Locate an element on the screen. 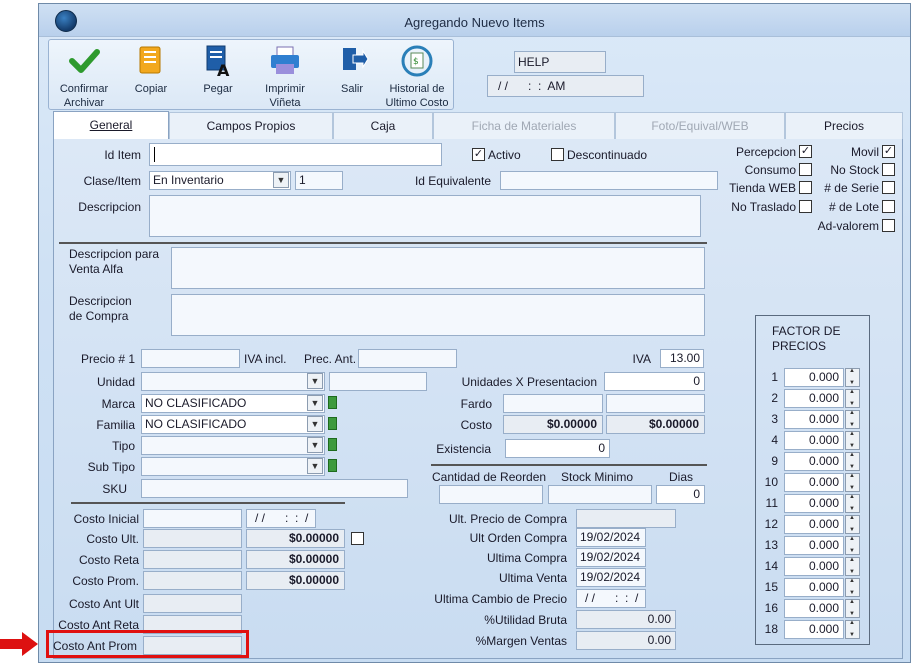  help-box: HELP is located at coordinates (560, 62).